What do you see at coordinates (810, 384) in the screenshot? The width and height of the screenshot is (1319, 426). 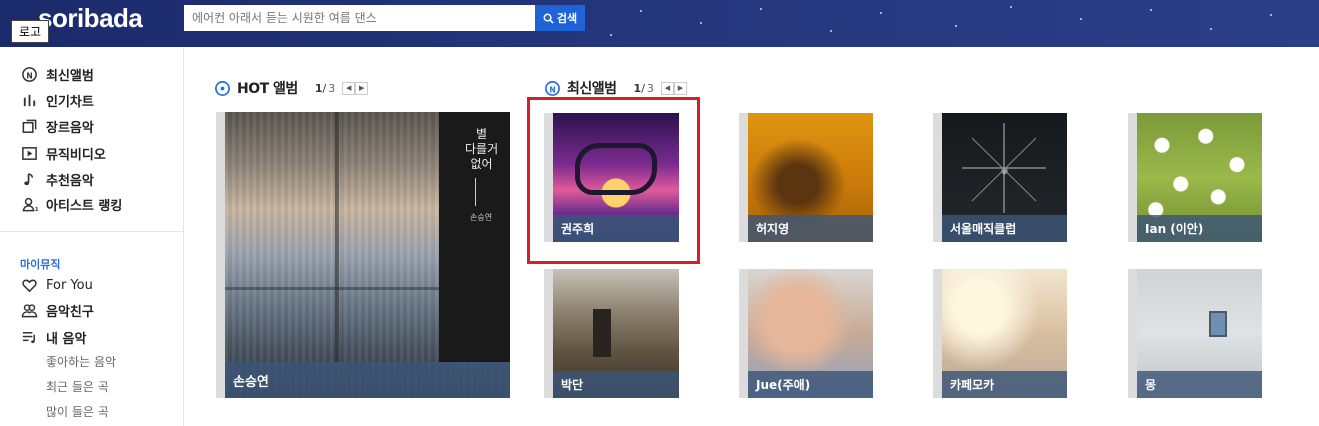 I see `album-artist-label: Jue(주애)` at bounding box center [810, 384].